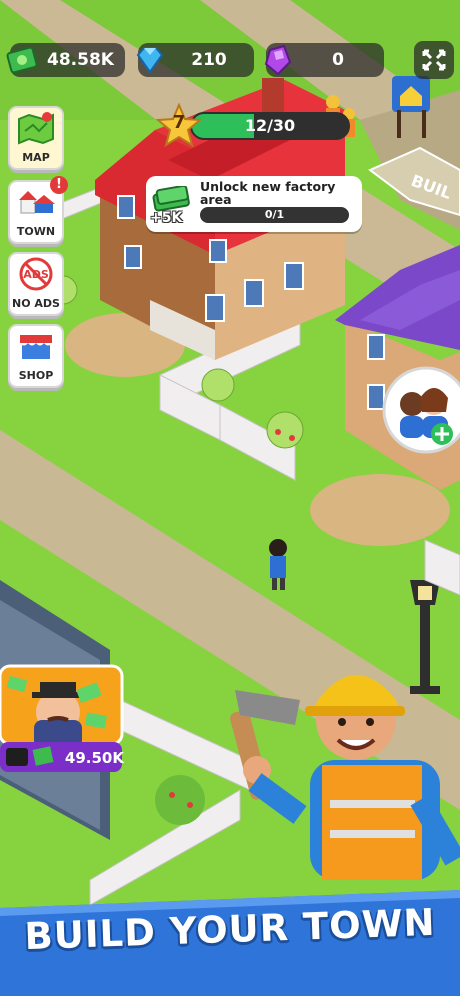 The image size is (460, 996). What do you see at coordinates (36, 231) in the screenshot?
I see `town-label: TOWN` at bounding box center [36, 231].